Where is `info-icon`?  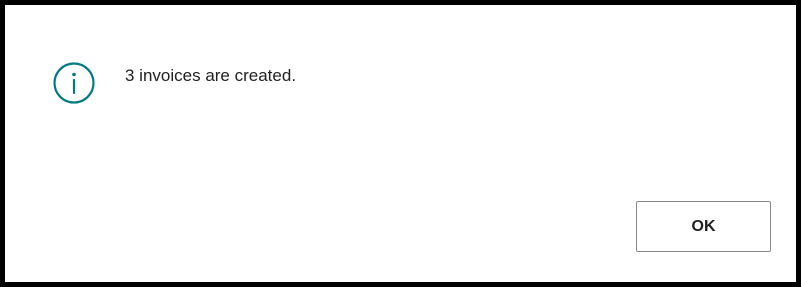 info-icon is located at coordinates (74, 83).